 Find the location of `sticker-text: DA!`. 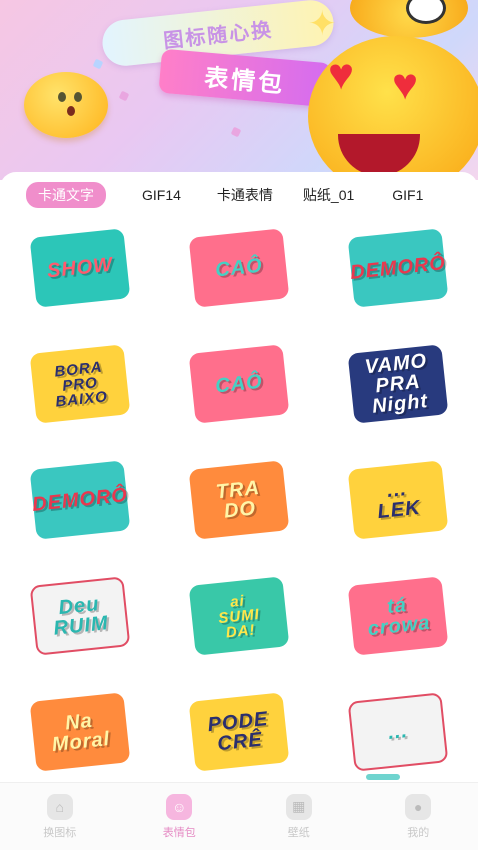

sticker-text: DA! is located at coordinates (240, 630).